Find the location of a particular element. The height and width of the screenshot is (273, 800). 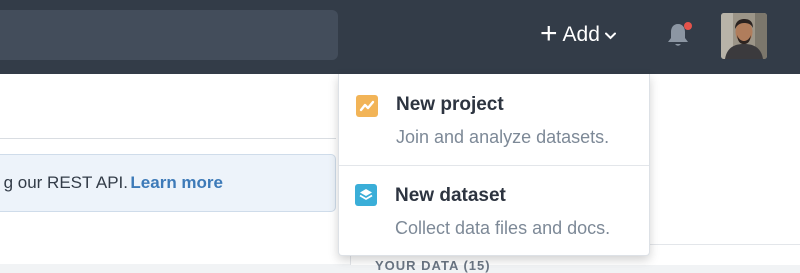

add-button: + Add is located at coordinates (578, 35).